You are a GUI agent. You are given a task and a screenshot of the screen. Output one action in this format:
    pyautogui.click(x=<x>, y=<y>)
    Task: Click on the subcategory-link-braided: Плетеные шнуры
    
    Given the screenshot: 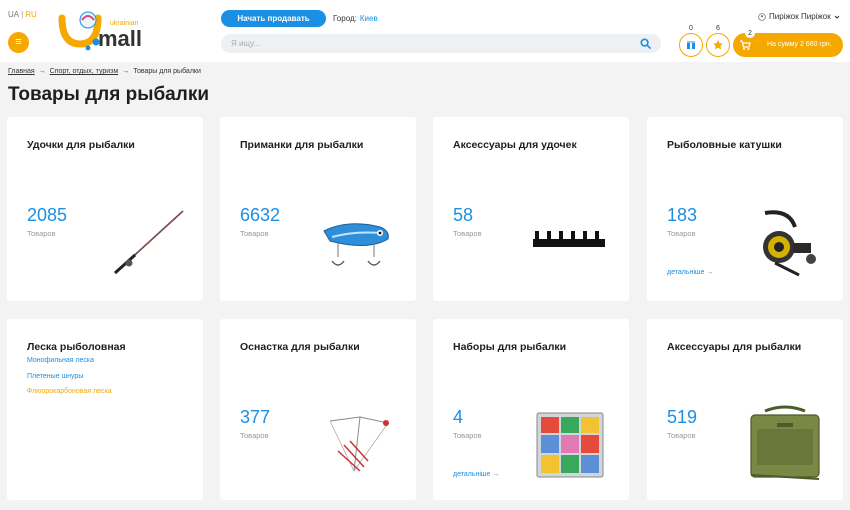 What is the action you would take?
    pyautogui.click(x=55, y=376)
    